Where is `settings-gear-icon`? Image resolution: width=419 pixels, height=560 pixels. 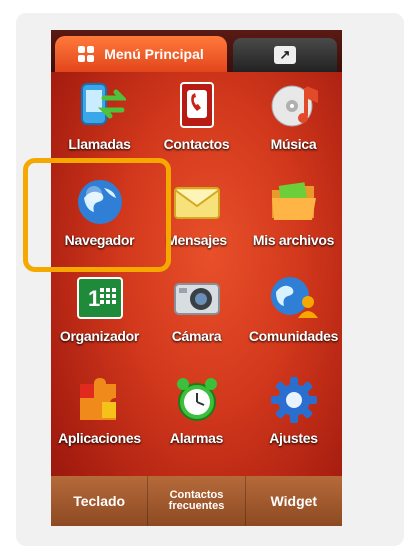 settings-gear-icon is located at coordinates (294, 400).